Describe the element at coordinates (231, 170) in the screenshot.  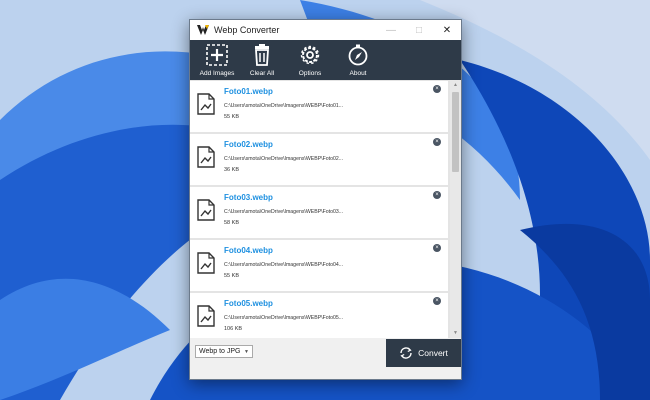
I see `file-size: 36 KB` at that location.